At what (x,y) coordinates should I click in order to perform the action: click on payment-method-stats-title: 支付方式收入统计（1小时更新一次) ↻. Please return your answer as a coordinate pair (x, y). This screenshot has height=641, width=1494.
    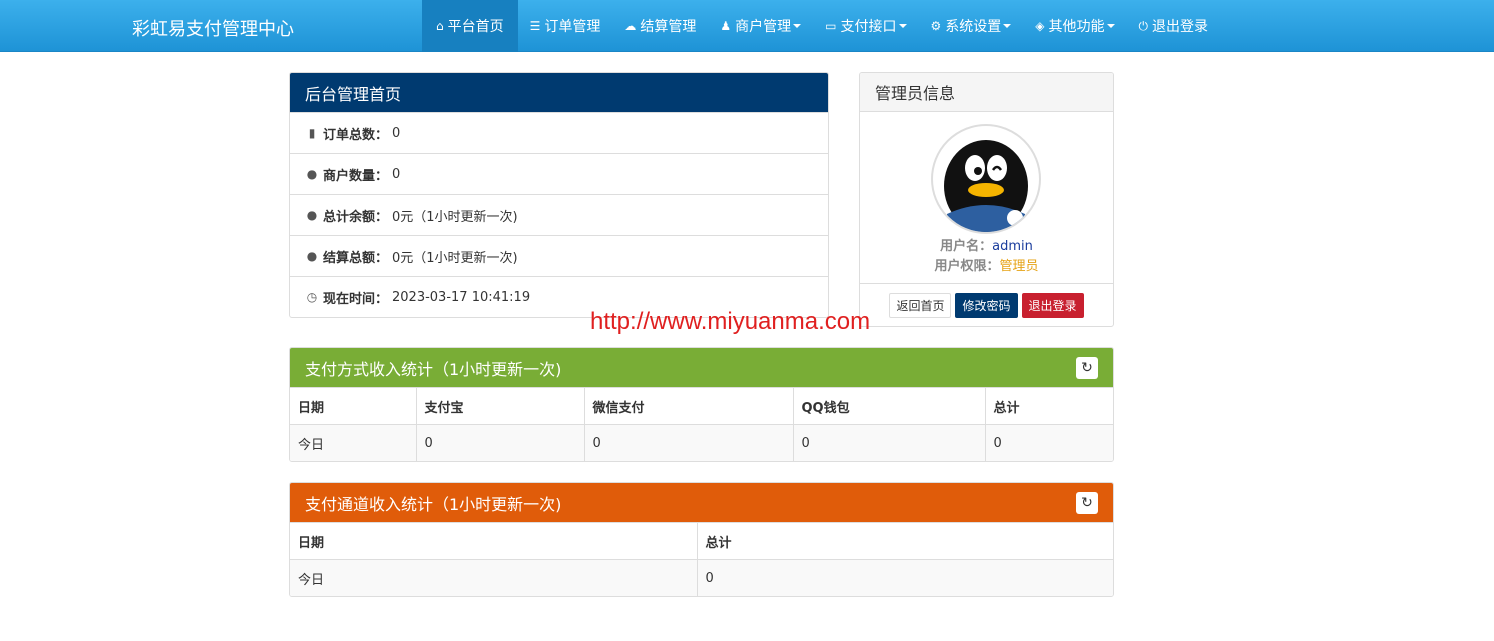
    Looking at the image, I should click on (701, 367).